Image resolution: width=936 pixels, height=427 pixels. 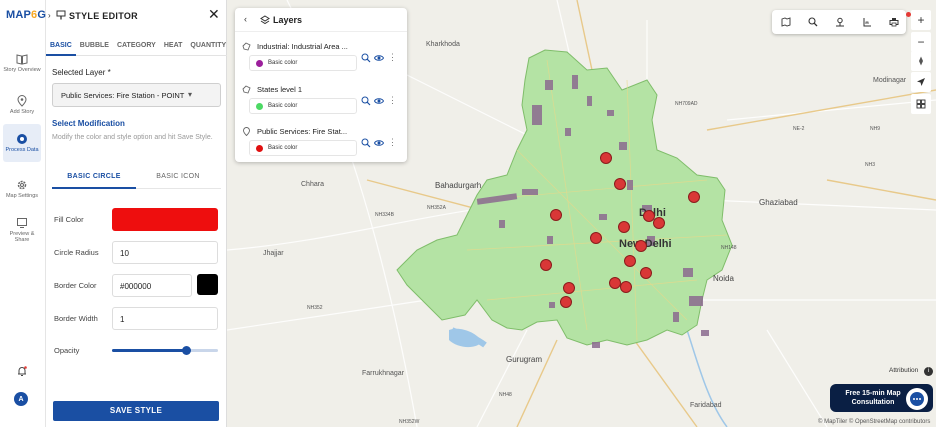 I want to click on border-color-input: #000000, so click(x=152, y=285).